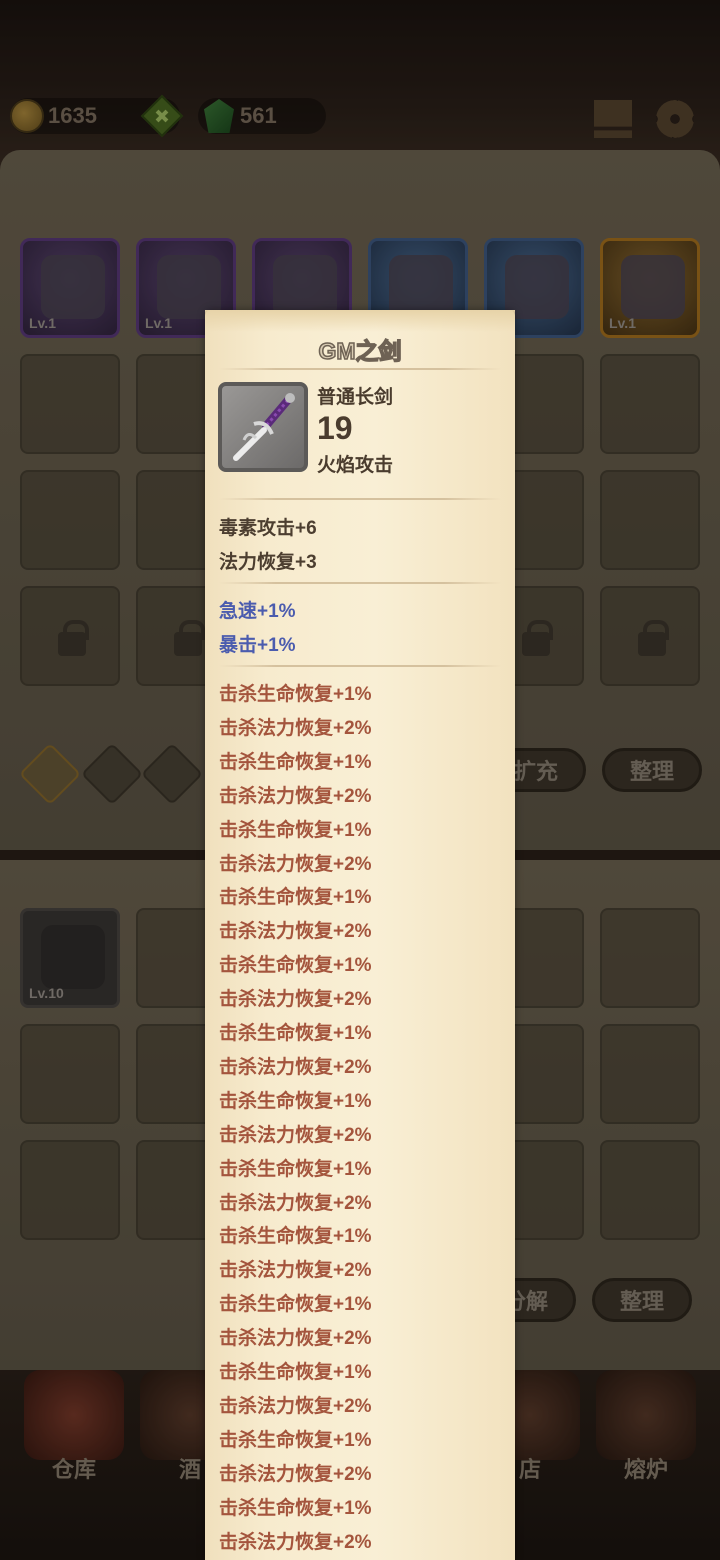 The width and height of the screenshot is (720, 1560). I want to click on base-stat: 毒素攻击+6, so click(268, 528).